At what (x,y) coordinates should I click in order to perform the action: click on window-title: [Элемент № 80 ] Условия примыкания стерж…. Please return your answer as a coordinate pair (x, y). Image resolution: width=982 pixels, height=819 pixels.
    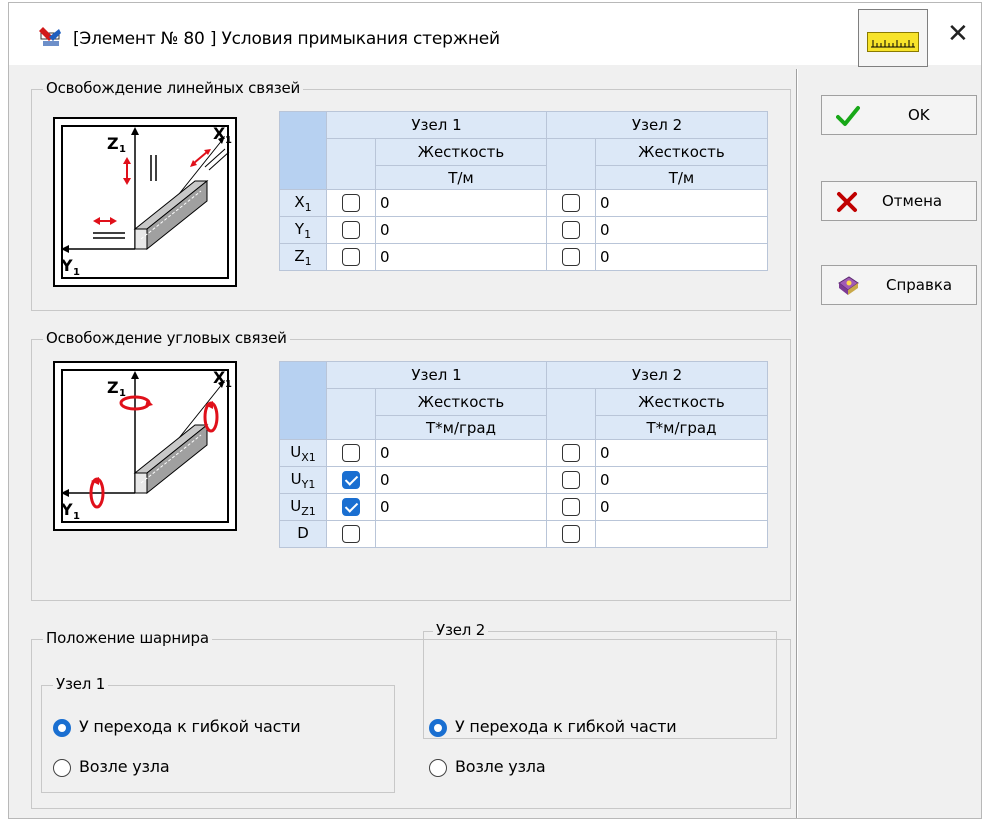
    Looking at the image, I should click on (286, 39).